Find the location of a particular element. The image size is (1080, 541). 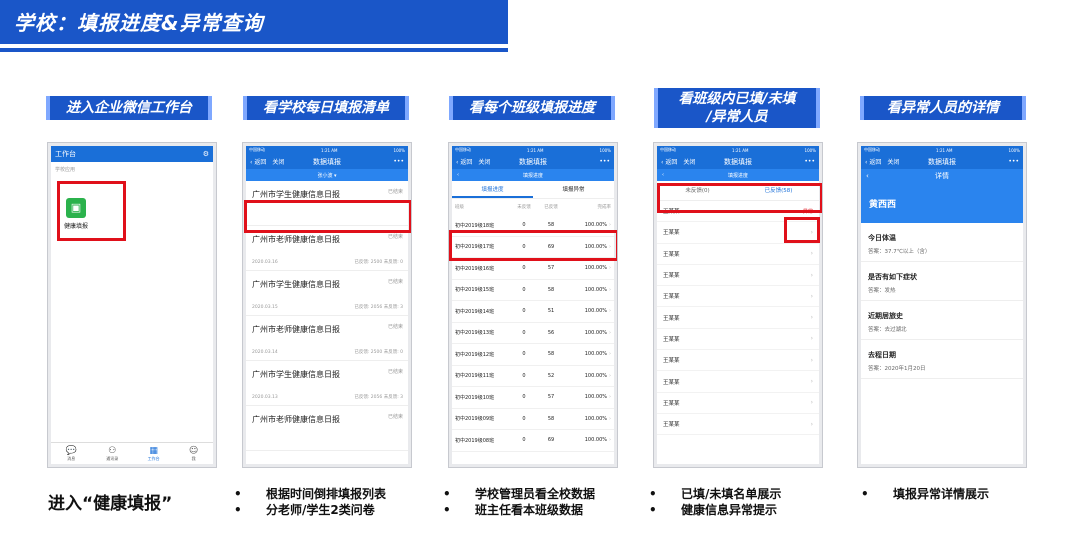

clock: 1:21 AM is located at coordinates (740, 150).